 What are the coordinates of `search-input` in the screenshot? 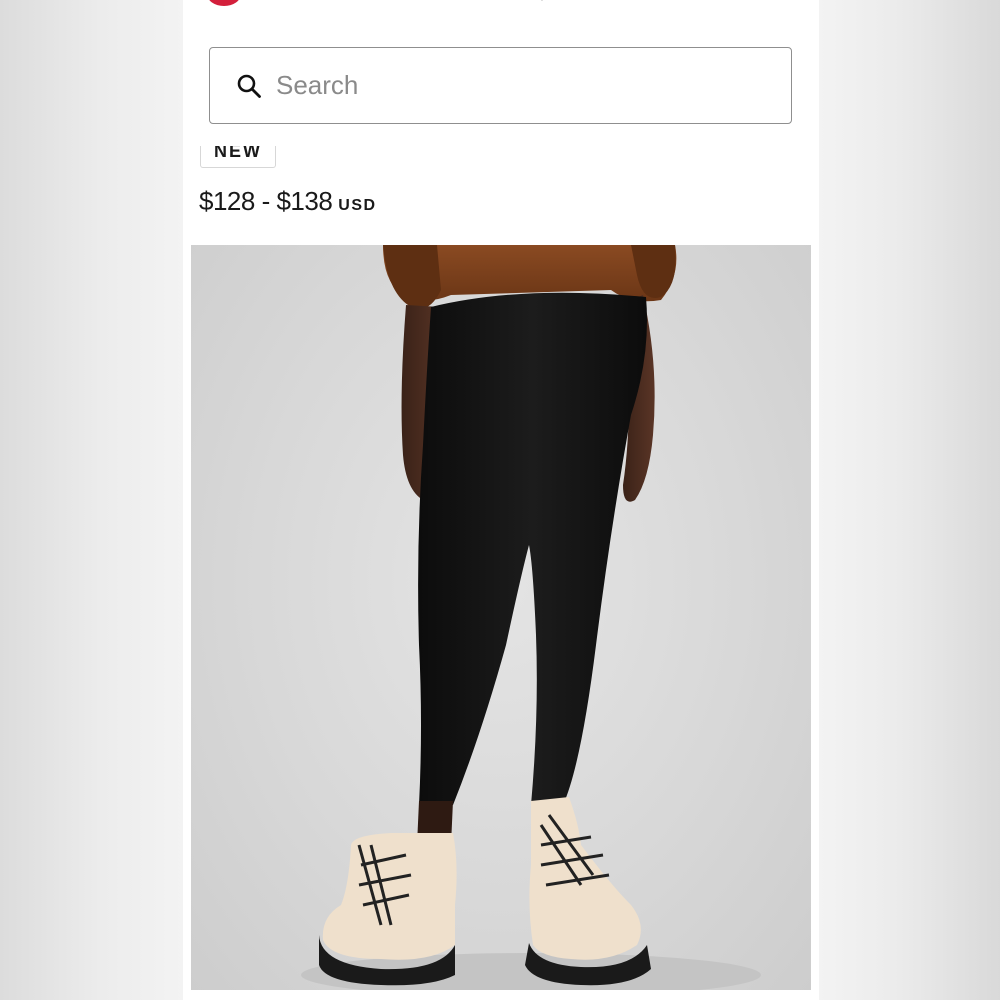 It's located at (516, 85).